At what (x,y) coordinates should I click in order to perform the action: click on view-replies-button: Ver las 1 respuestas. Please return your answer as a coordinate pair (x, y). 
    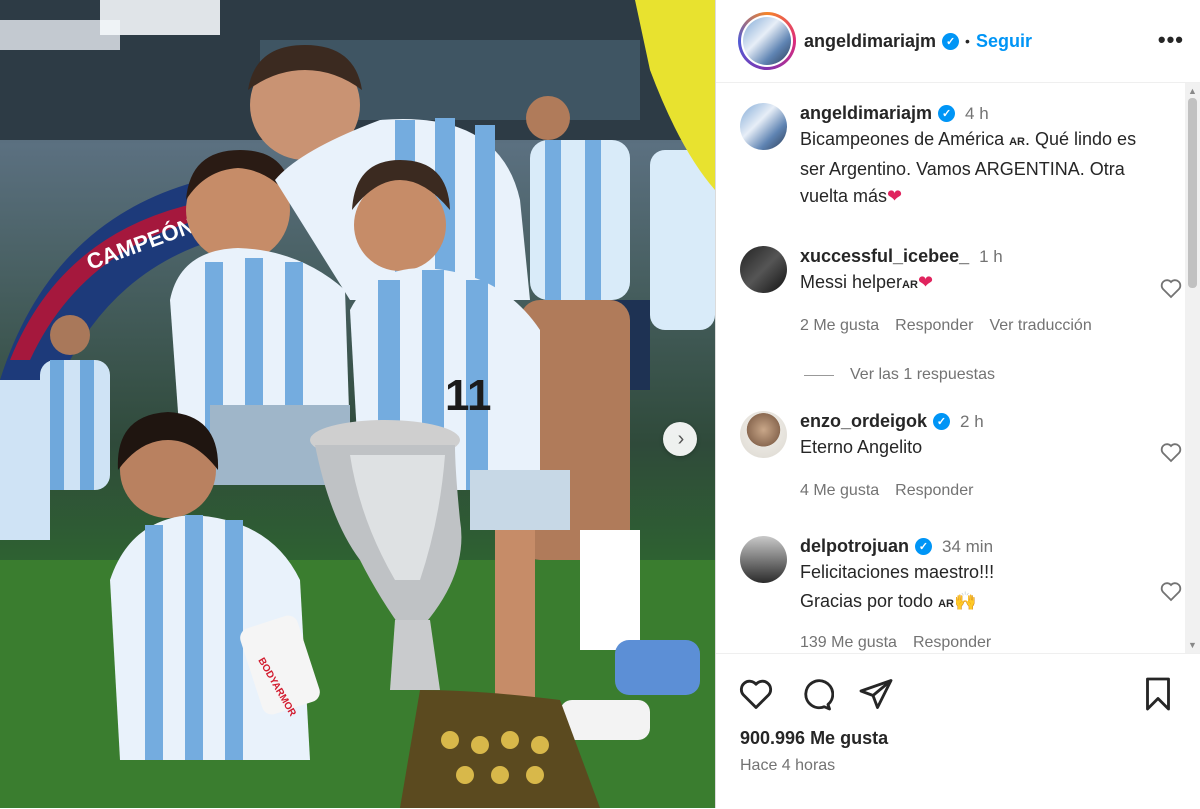
    Looking at the image, I should click on (899, 375).